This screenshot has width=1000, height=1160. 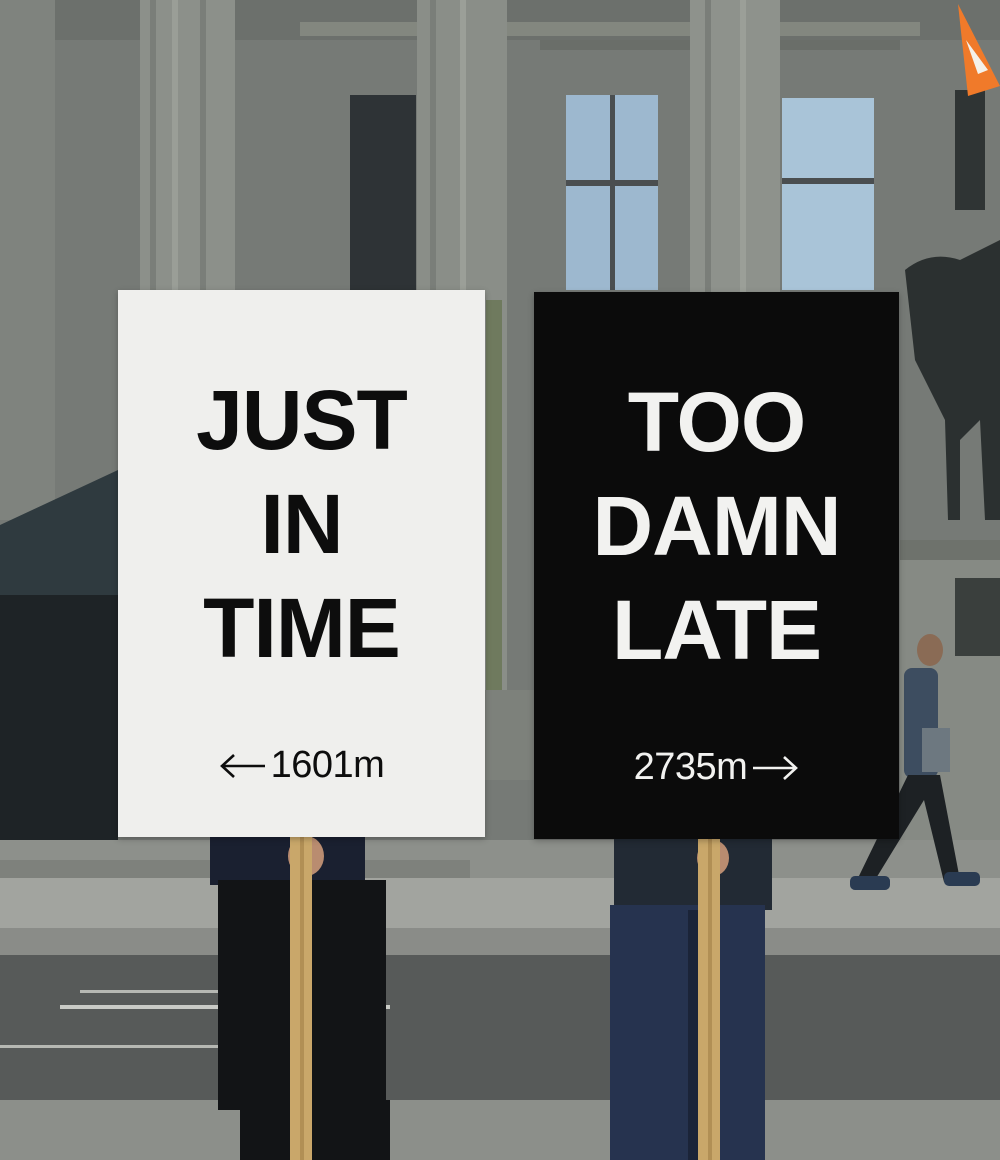 What do you see at coordinates (302, 420) in the screenshot?
I see `sign-left-line-1: JUST` at bounding box center [302, 420].